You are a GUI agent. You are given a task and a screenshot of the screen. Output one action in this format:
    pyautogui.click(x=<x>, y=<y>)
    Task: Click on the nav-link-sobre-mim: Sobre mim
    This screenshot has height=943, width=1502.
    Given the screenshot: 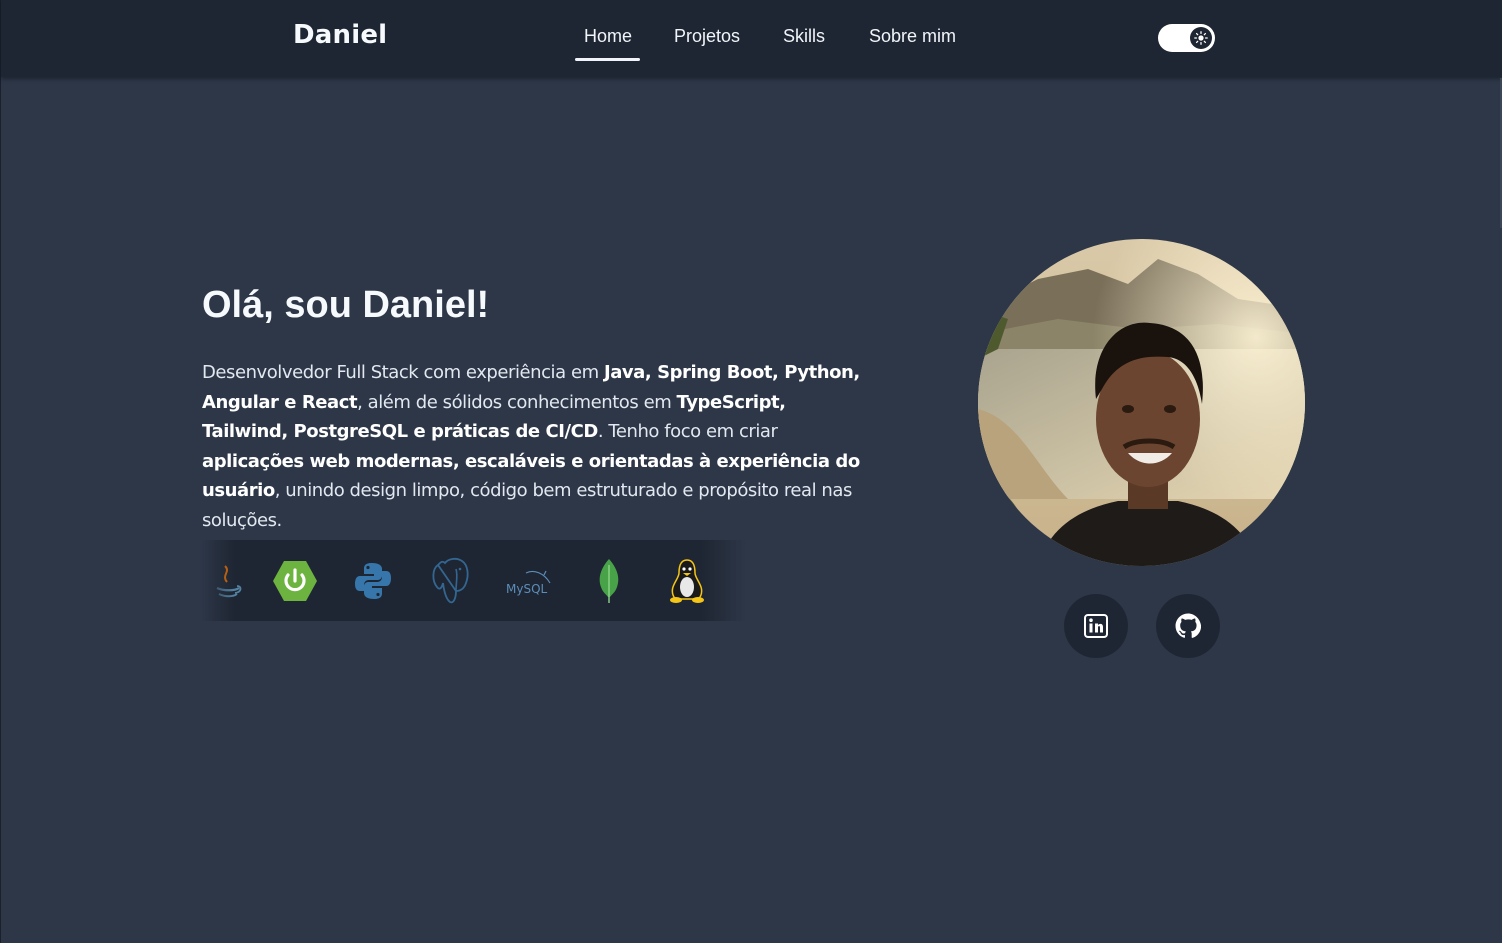 What is the action you would take?
    pyautogui.click(x=912, y=36)
    